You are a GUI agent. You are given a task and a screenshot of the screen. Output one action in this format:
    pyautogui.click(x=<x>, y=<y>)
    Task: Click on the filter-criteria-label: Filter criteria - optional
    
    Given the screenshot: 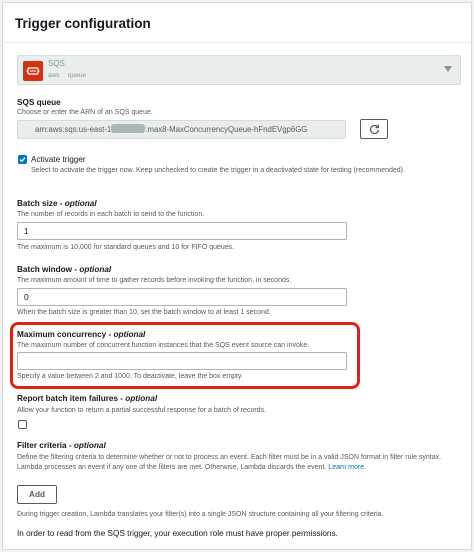 What is the action you would take?
    pyautogui.click(x=61, y=445)
    